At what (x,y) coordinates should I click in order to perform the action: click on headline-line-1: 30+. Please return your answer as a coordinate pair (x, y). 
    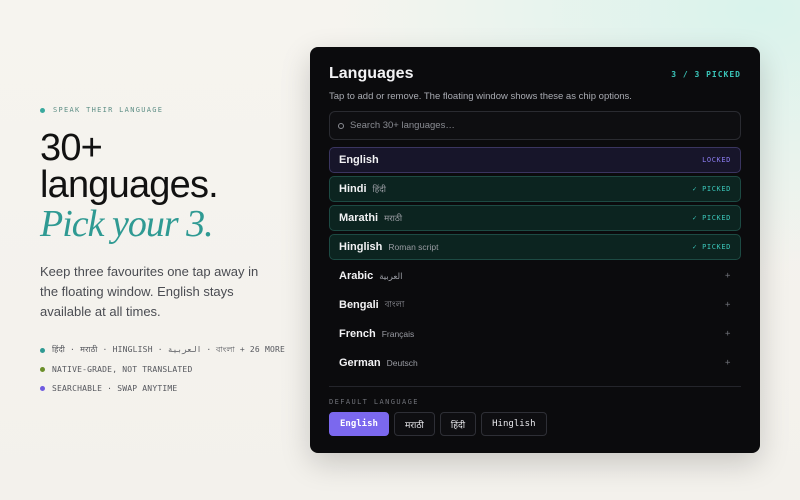
    Looking at the image, I should click on (71, 148).